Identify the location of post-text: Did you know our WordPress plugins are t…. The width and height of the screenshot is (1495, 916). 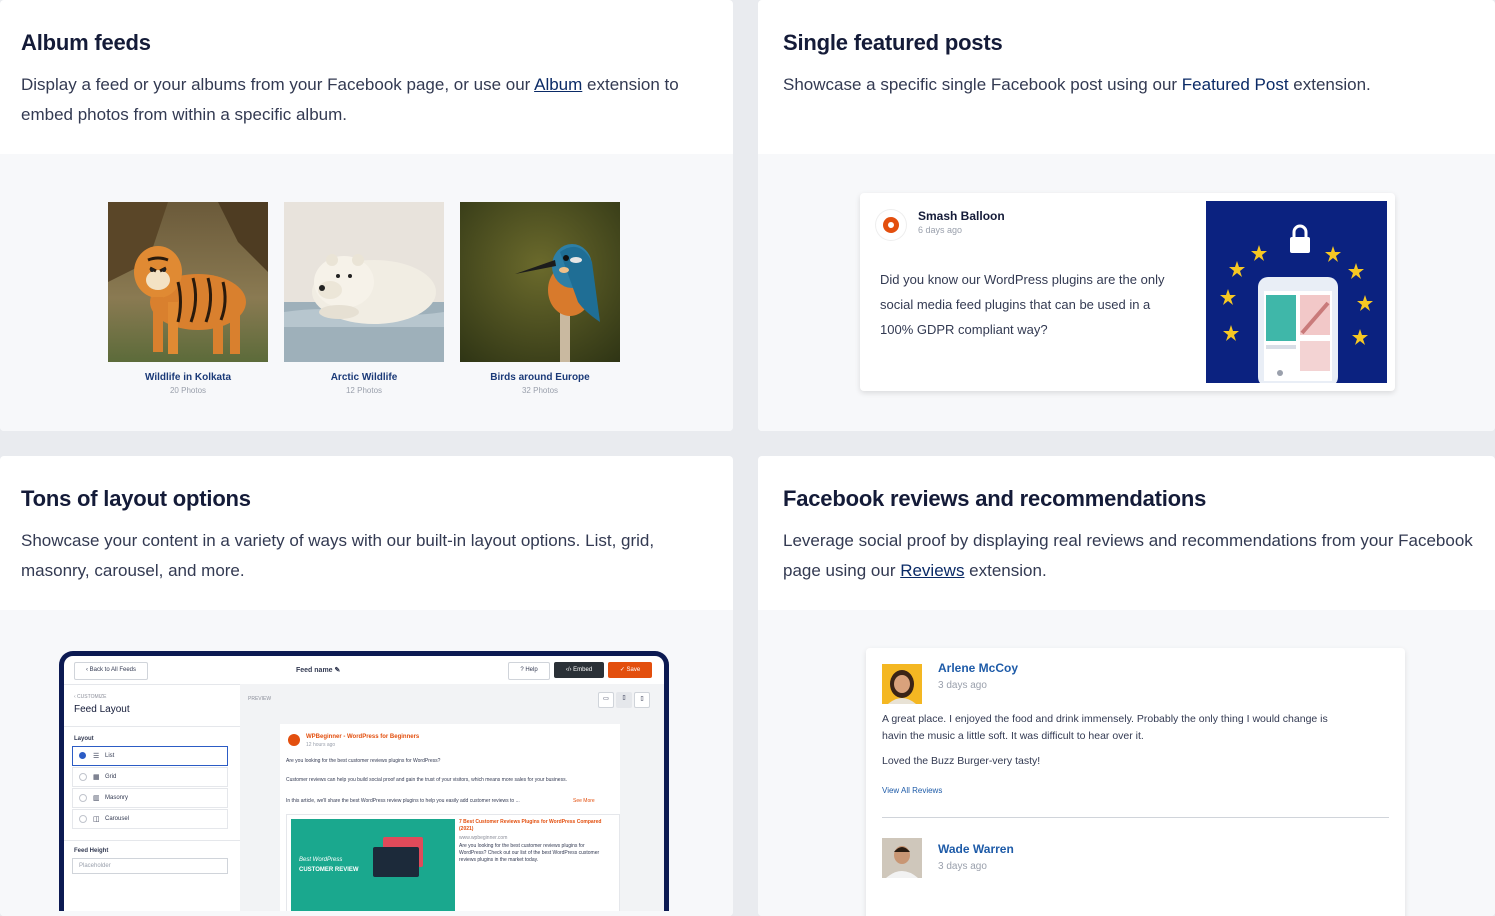
(1022, 304).